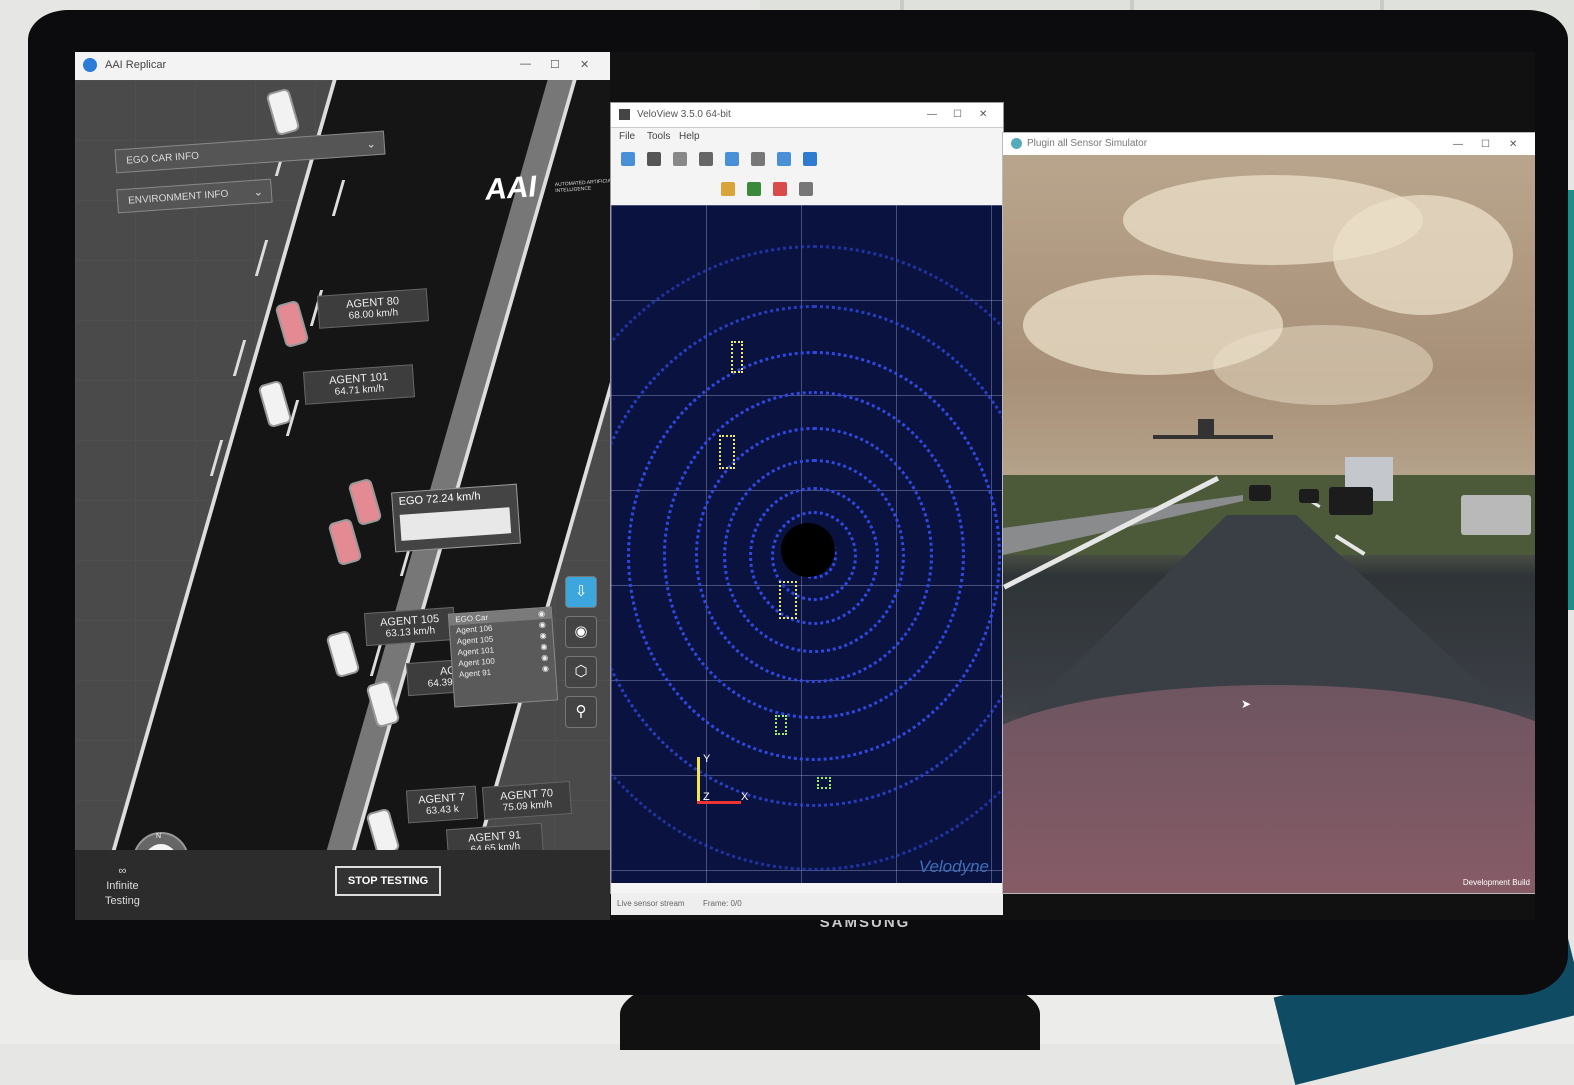 Image resolution: width=1574 pixels, height=1085 pixels. Describe the element at coordinates (442, 804) in the screenshot. I see `agent-label: AGENT 7 63.43 k` at that location.